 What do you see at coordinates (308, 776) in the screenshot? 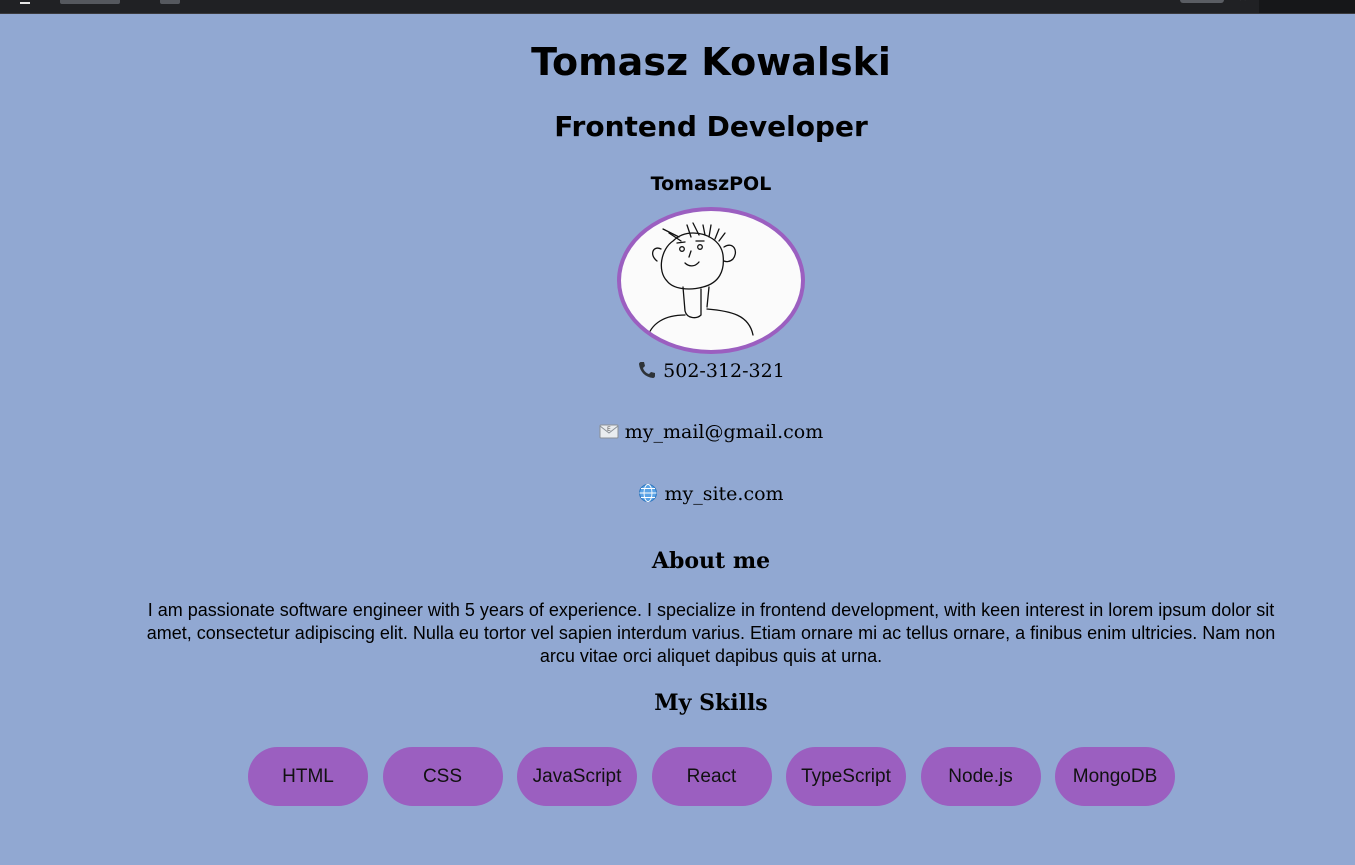
I see `skill-html: HTML` at bounding box center [308, 776].